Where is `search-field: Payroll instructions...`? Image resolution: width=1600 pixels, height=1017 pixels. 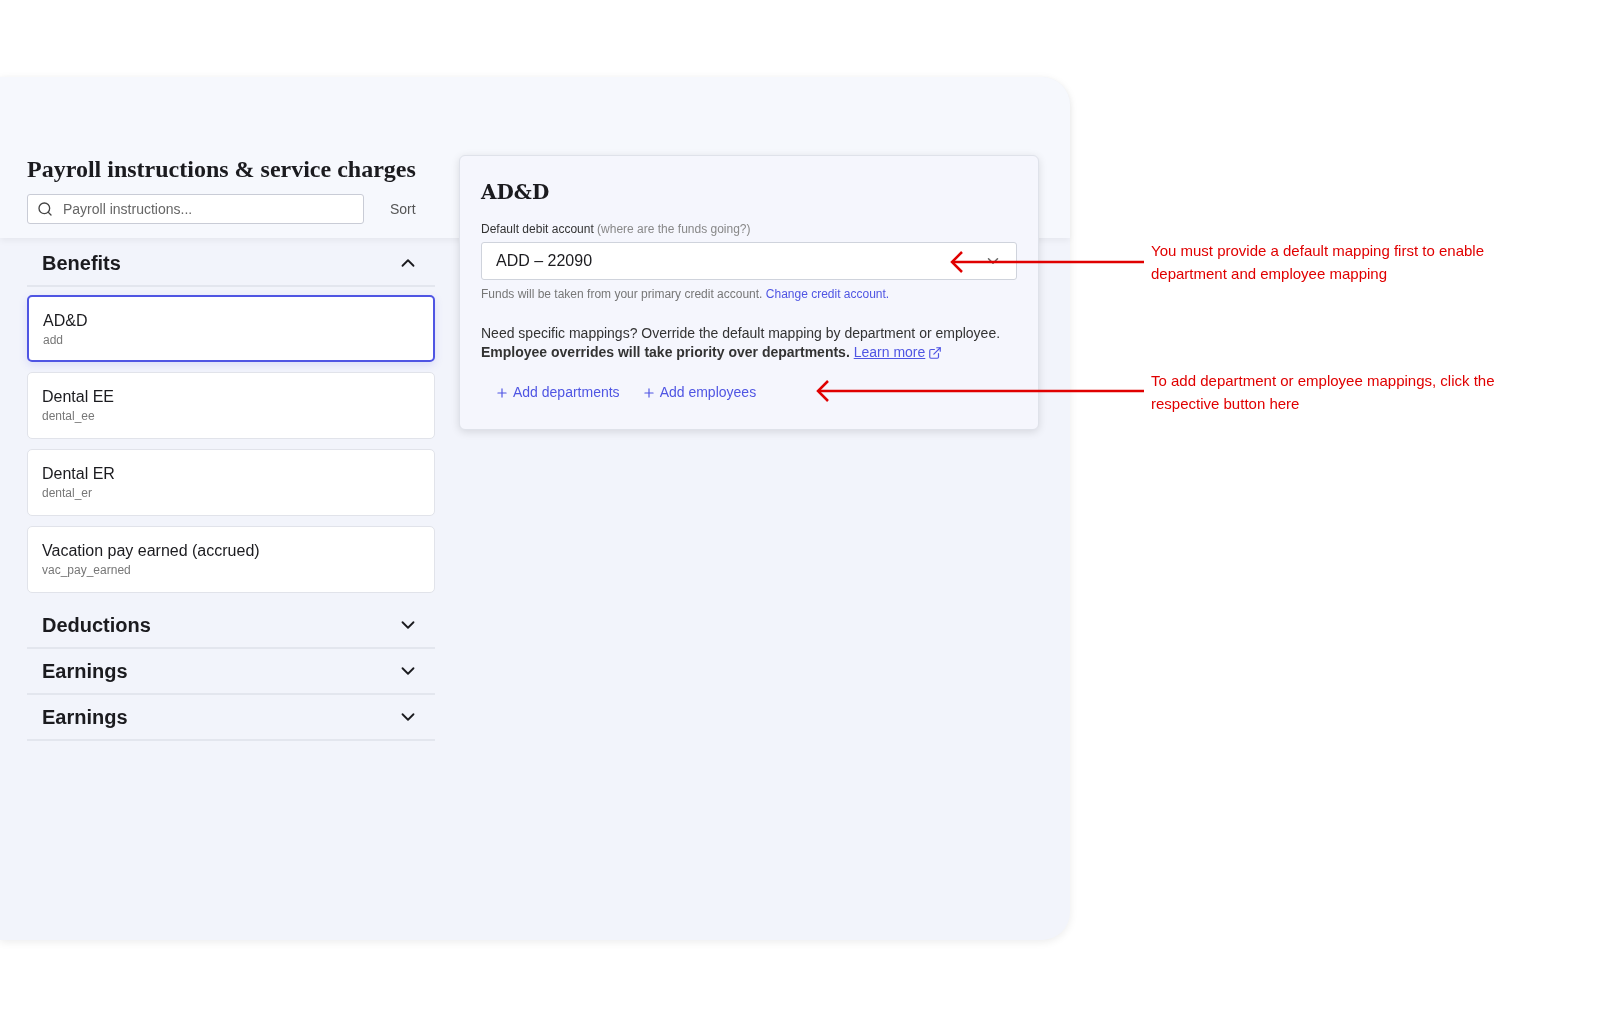
search-field: Payroll instructions... is located at coordinates (195, 209).